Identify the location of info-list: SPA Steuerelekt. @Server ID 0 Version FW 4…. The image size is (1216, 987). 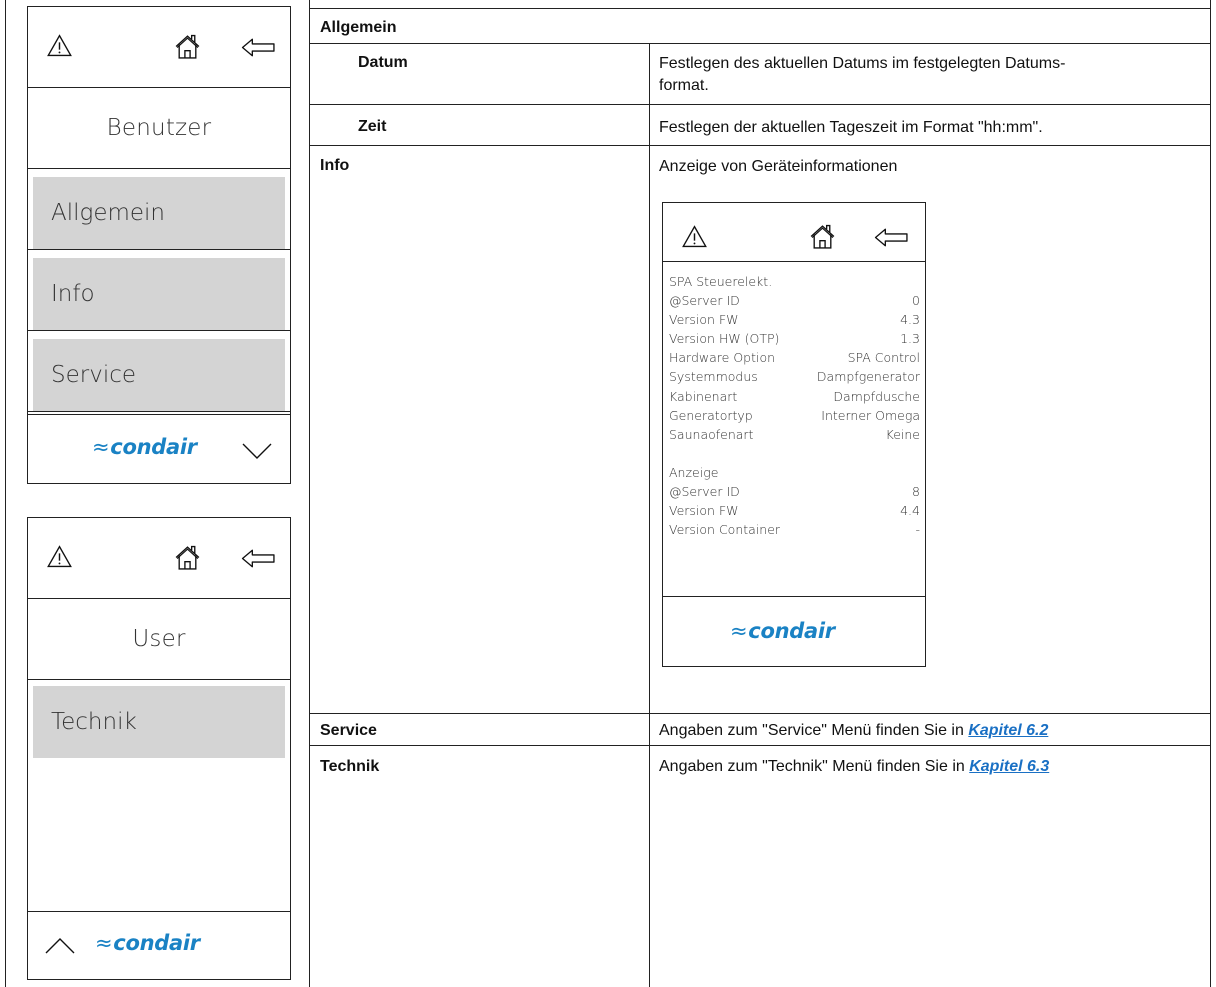
(794, 429).